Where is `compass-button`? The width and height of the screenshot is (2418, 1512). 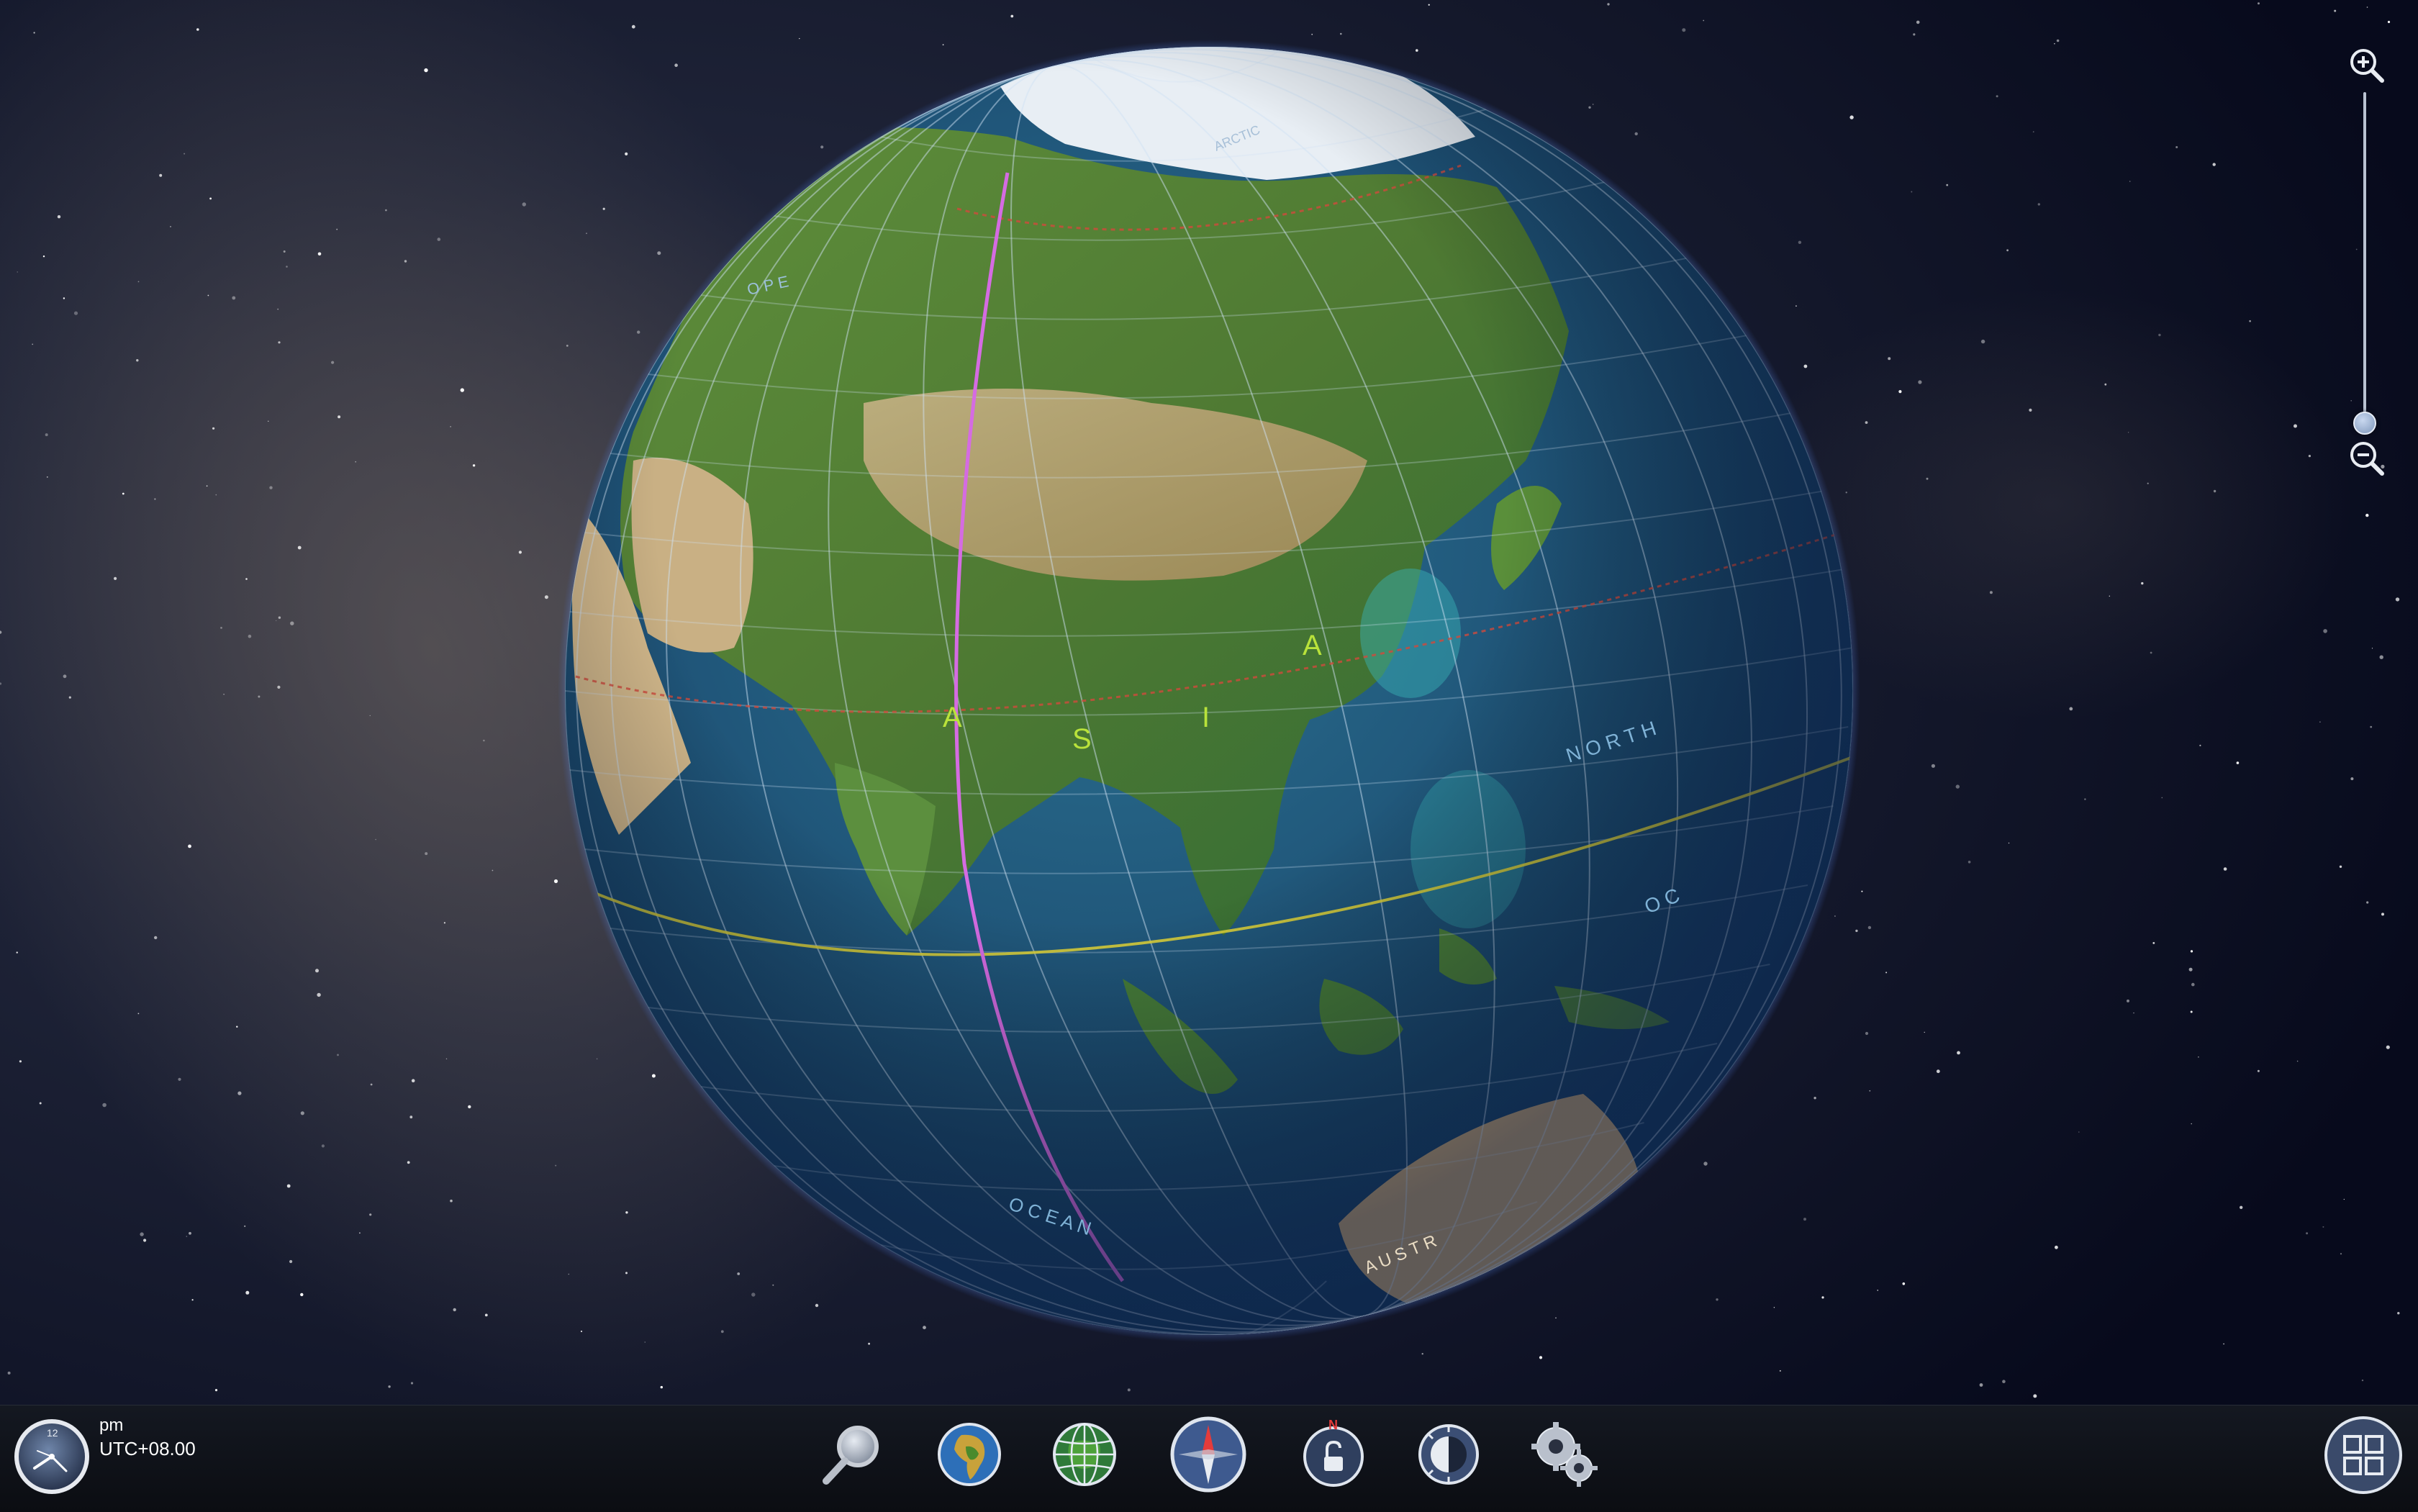
compass-button is located at coordinates (1208, 1455).